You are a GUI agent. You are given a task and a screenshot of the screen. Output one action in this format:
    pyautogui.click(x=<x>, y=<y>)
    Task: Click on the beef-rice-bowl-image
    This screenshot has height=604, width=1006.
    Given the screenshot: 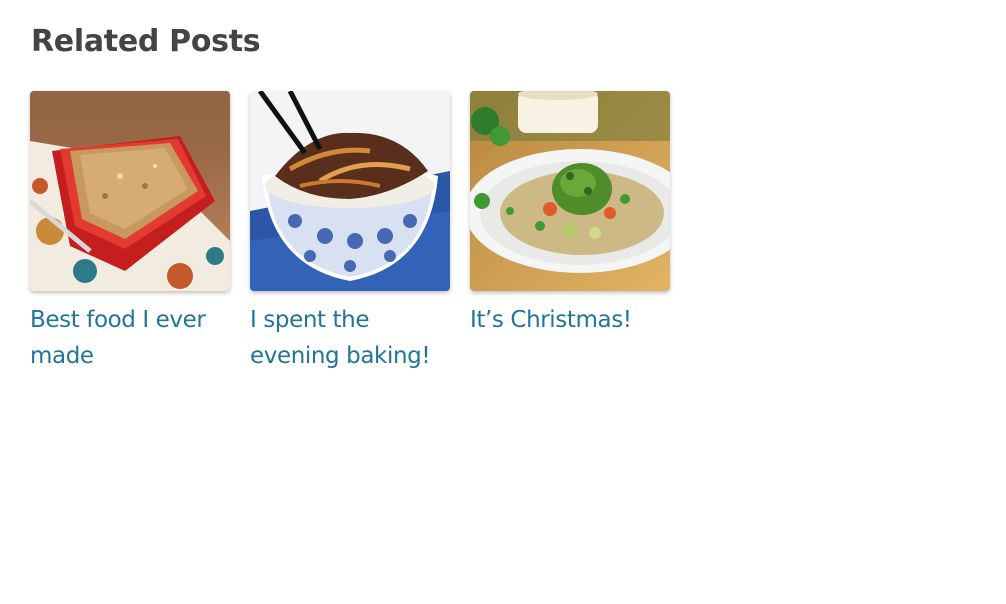 What is the action you would take?
    pyautogui.click(x=350, y=191)
    